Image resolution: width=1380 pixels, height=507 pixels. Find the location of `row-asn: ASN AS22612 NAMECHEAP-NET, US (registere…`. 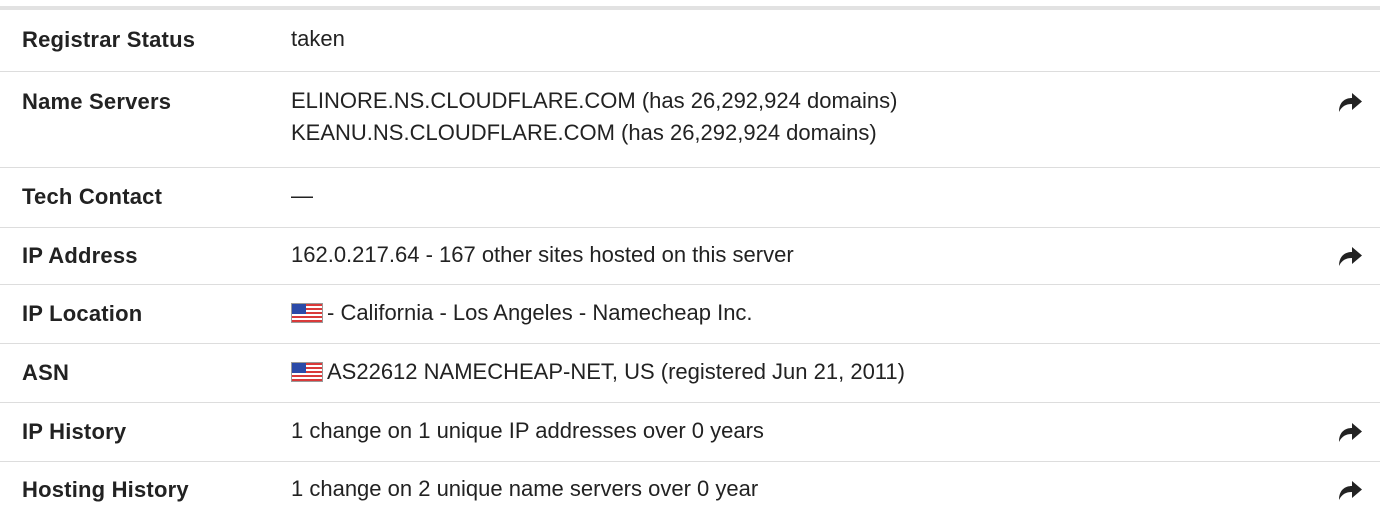

row-asn: ASN AS22612 NAMECHEAP-NET, US (registere… is located at coordinates (690, 373).